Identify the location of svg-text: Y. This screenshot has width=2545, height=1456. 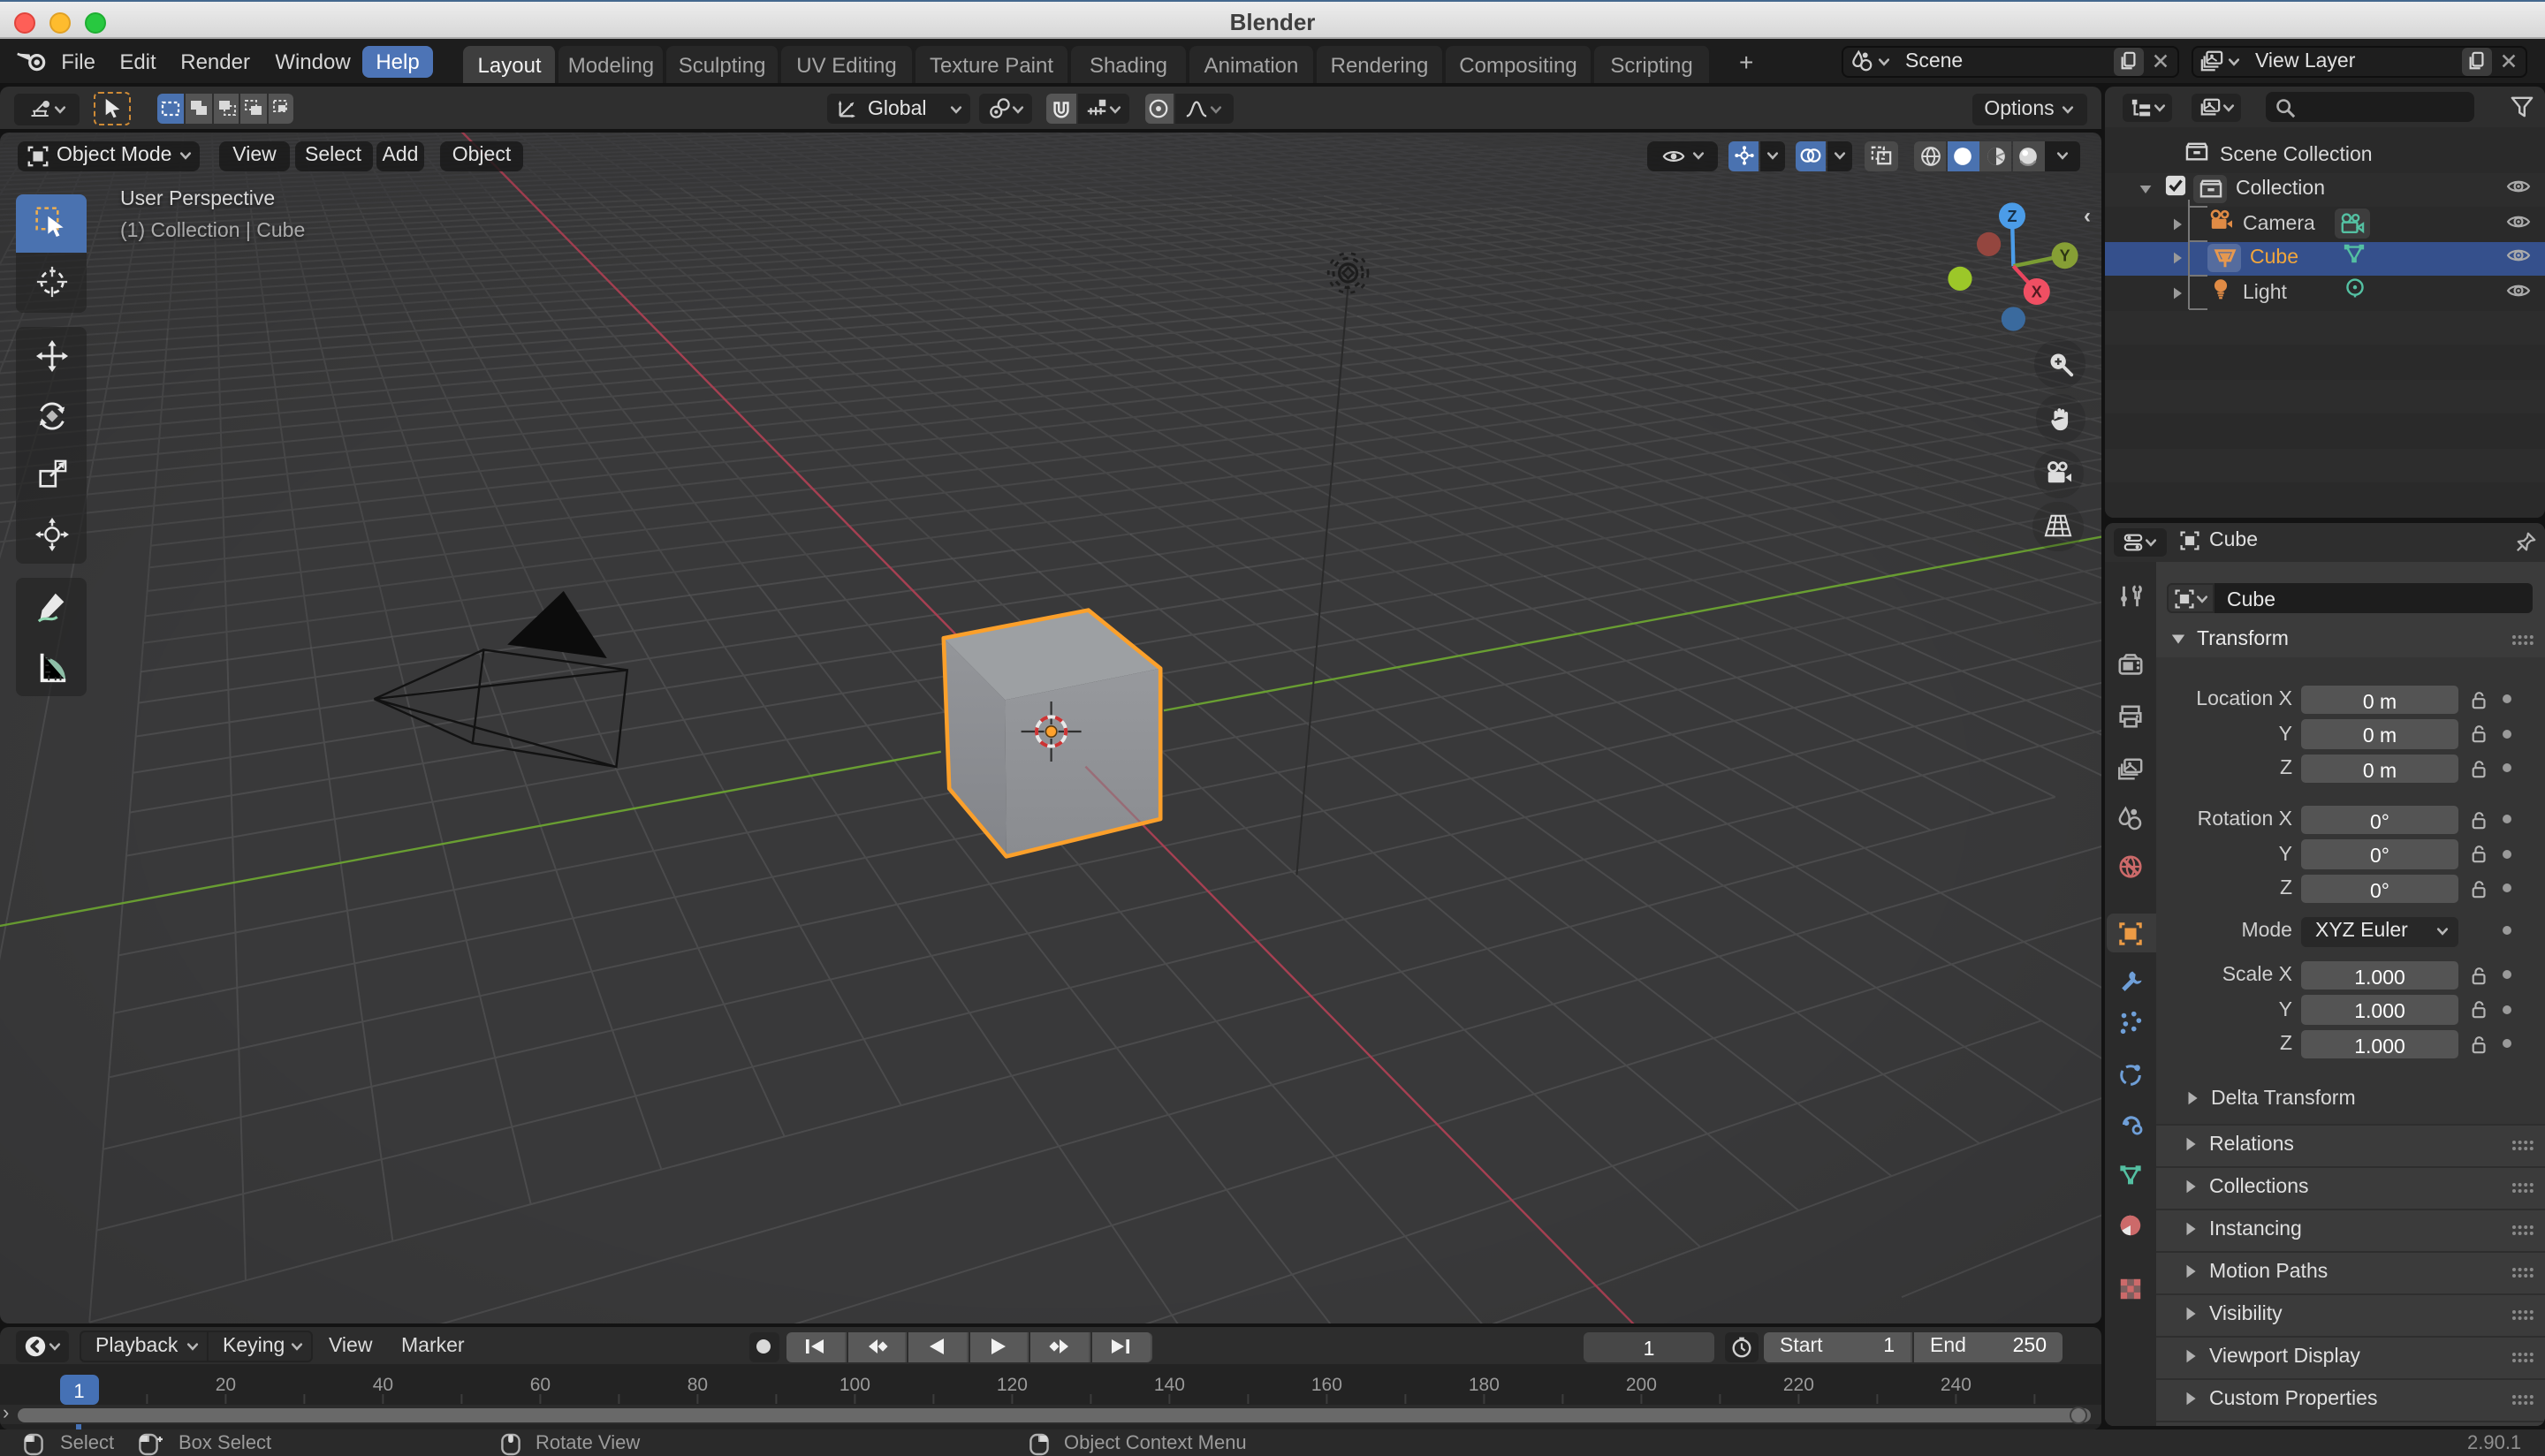
(2065, 256).